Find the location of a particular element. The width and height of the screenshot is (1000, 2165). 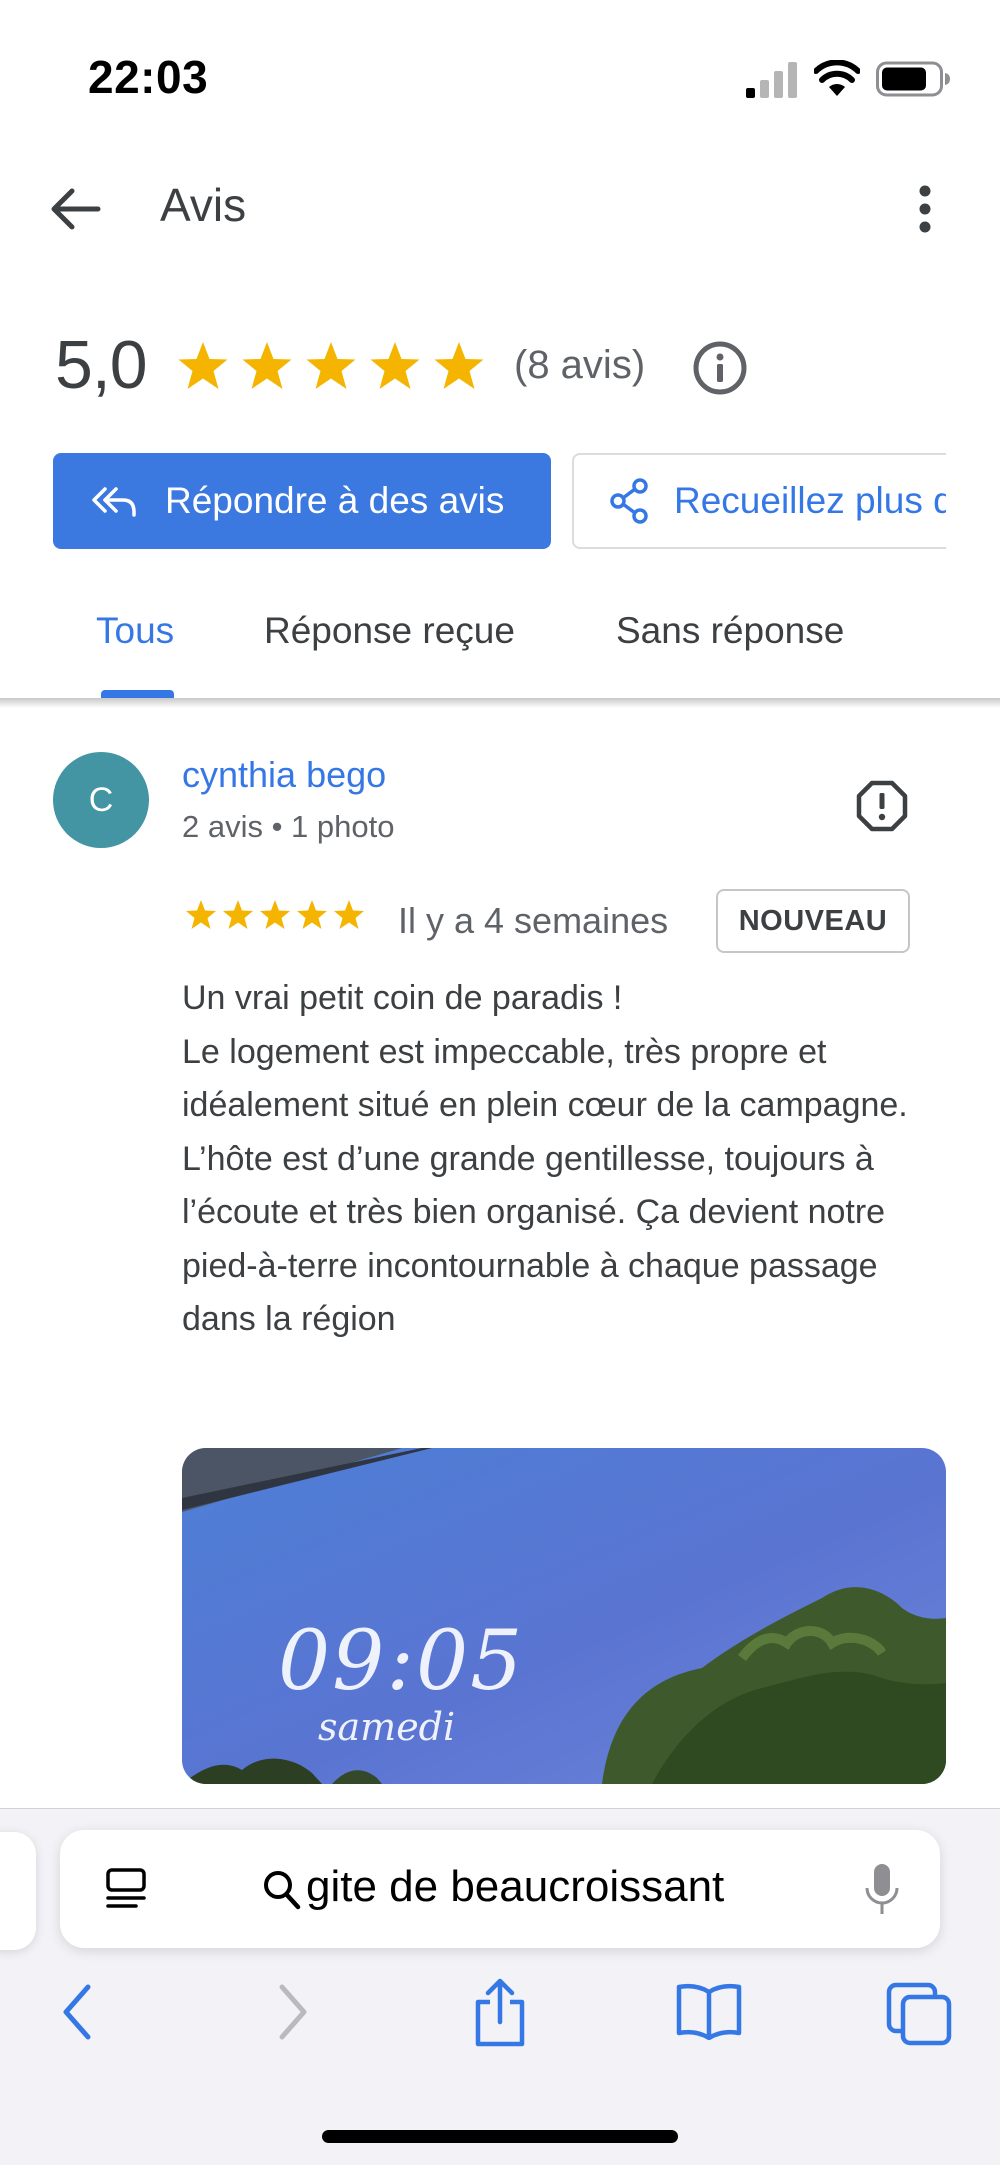

more-options-icon is located at coordinates (925, 209).